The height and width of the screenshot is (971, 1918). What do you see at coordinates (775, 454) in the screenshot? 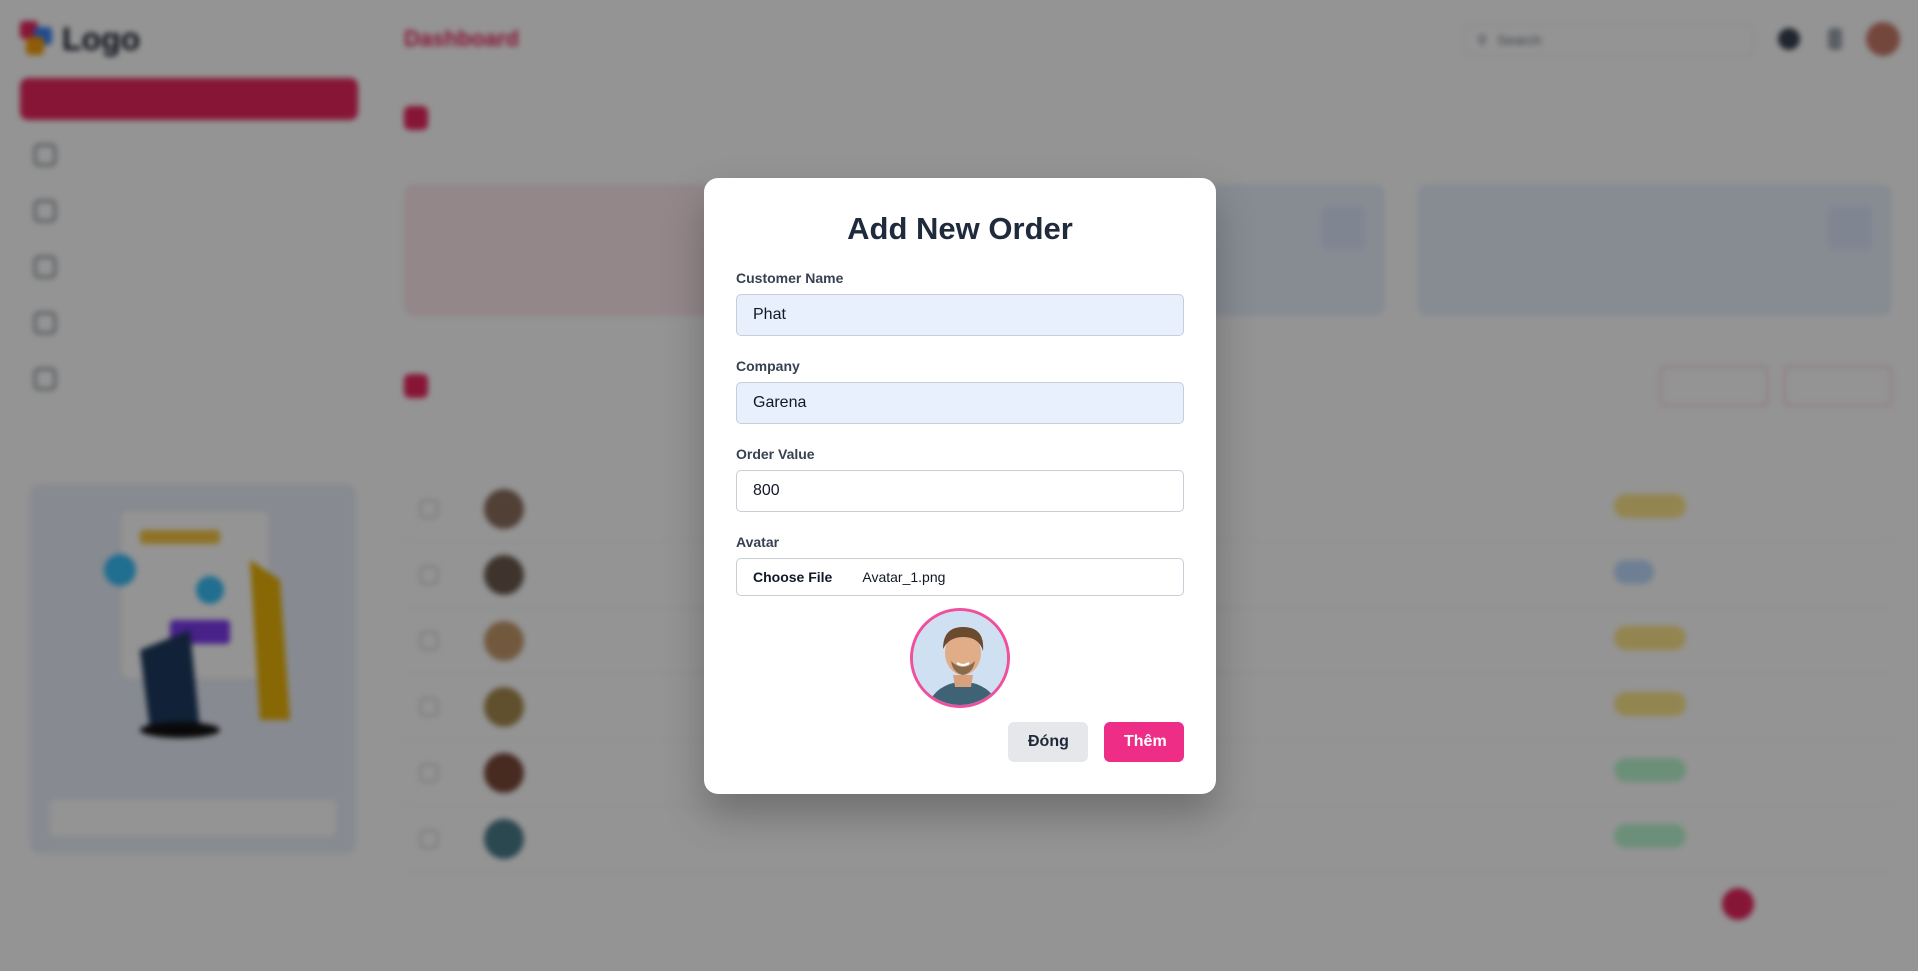
I see `order-value-label: Order Value` at bounding box center [775, 454].